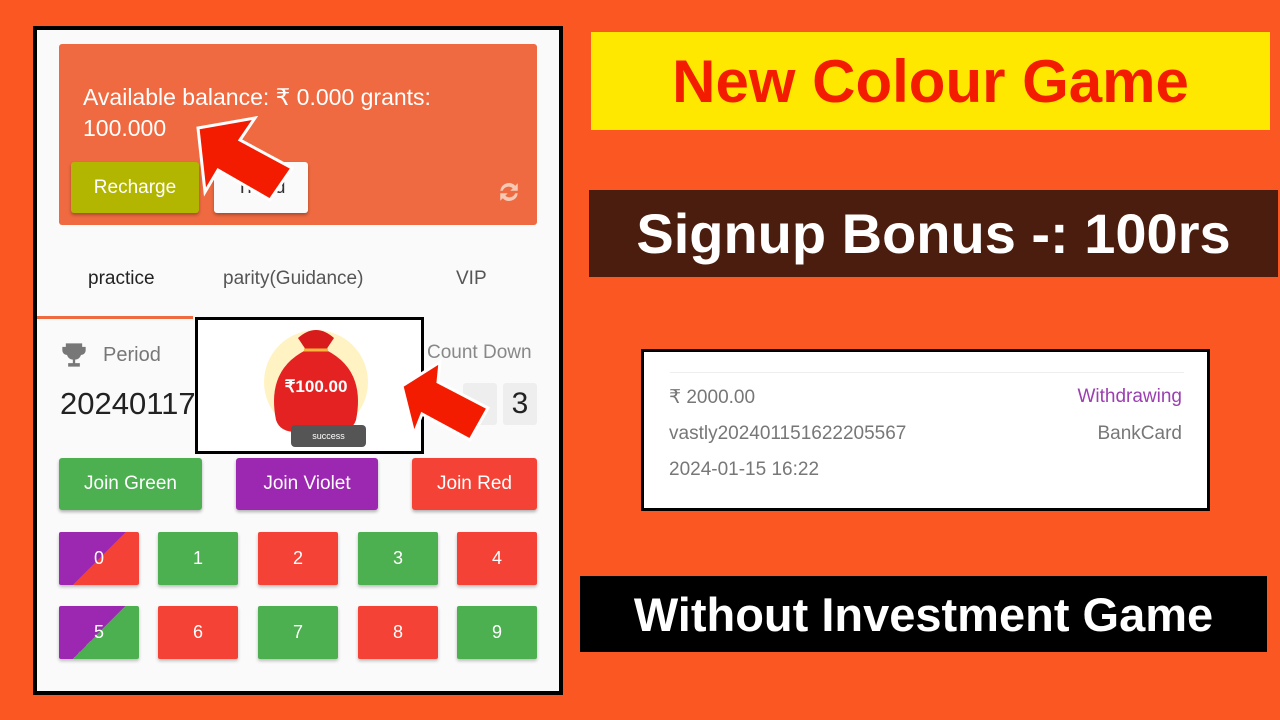  I want to click on title-banner: New Colour Game, so click(930, 81).